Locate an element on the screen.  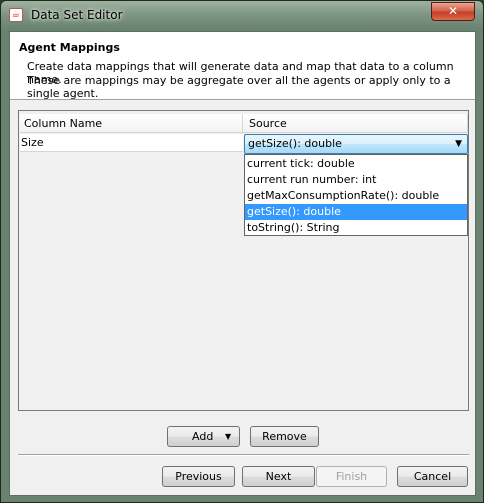
table-cell-column-name: Size is located at coordinates (131, 143).